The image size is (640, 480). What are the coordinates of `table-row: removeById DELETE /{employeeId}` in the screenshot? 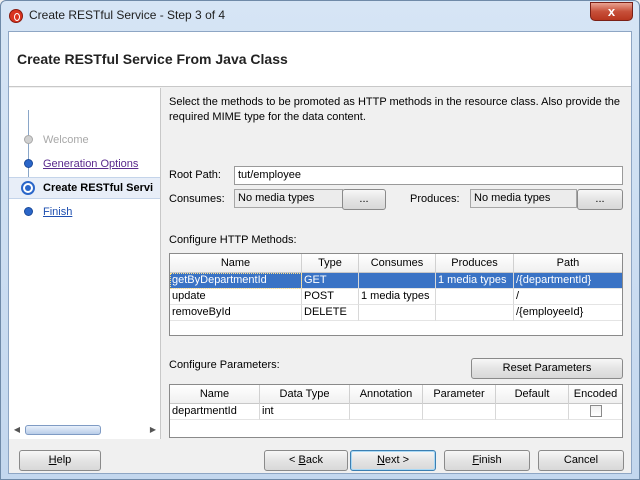 It's located at (396, 313).